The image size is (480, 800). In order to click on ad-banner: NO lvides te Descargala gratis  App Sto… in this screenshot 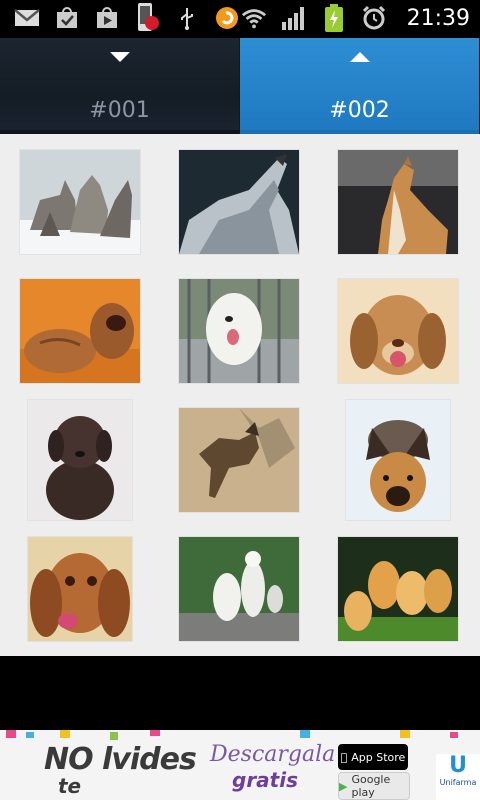, I will do `click(240, 765)`.